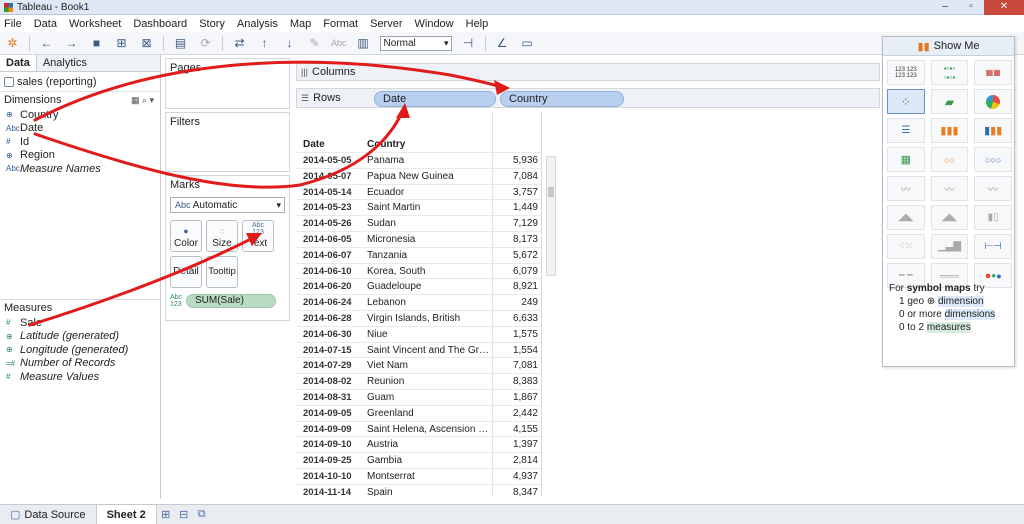 The height and width of the screenshot is (524, 1024). Describe the element at coordinates (418, 254) in the screenshot. I see `table-row: 2014-06-07 Tanzania 5,672` at that location.